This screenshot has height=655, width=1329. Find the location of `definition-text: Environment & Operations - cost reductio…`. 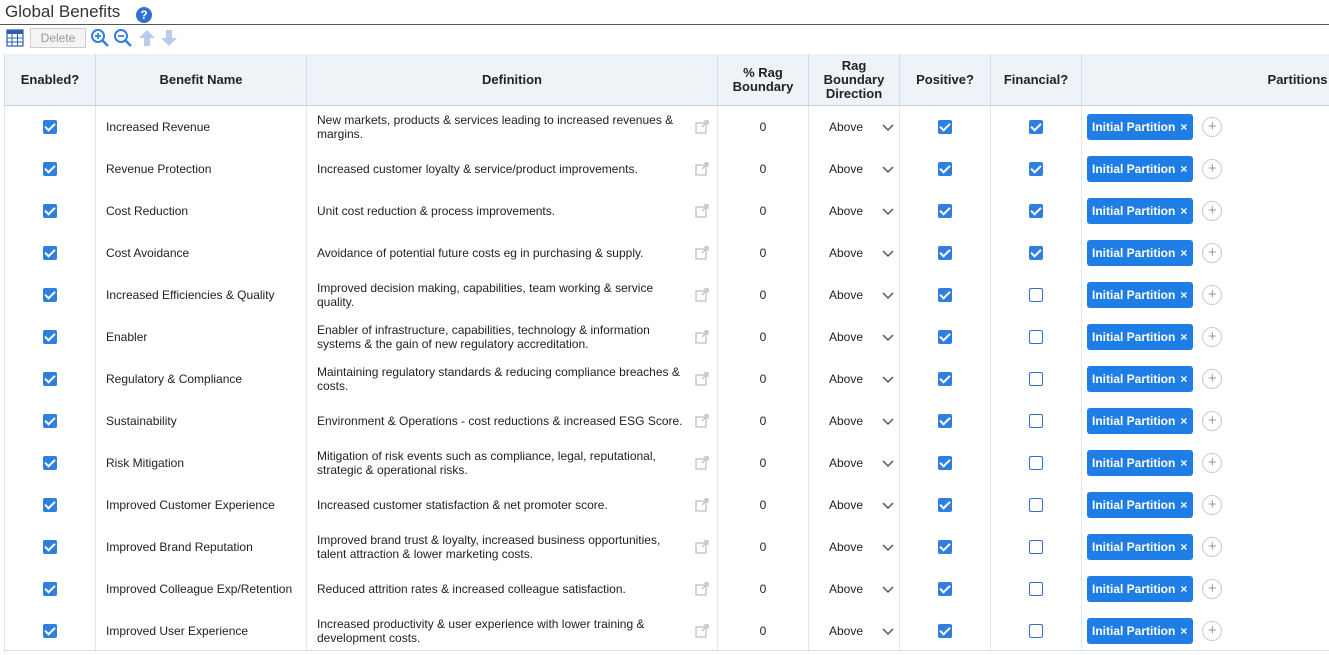

definition-text: Environment & Operations - cost reductio… is located at coordinates (501, 421).